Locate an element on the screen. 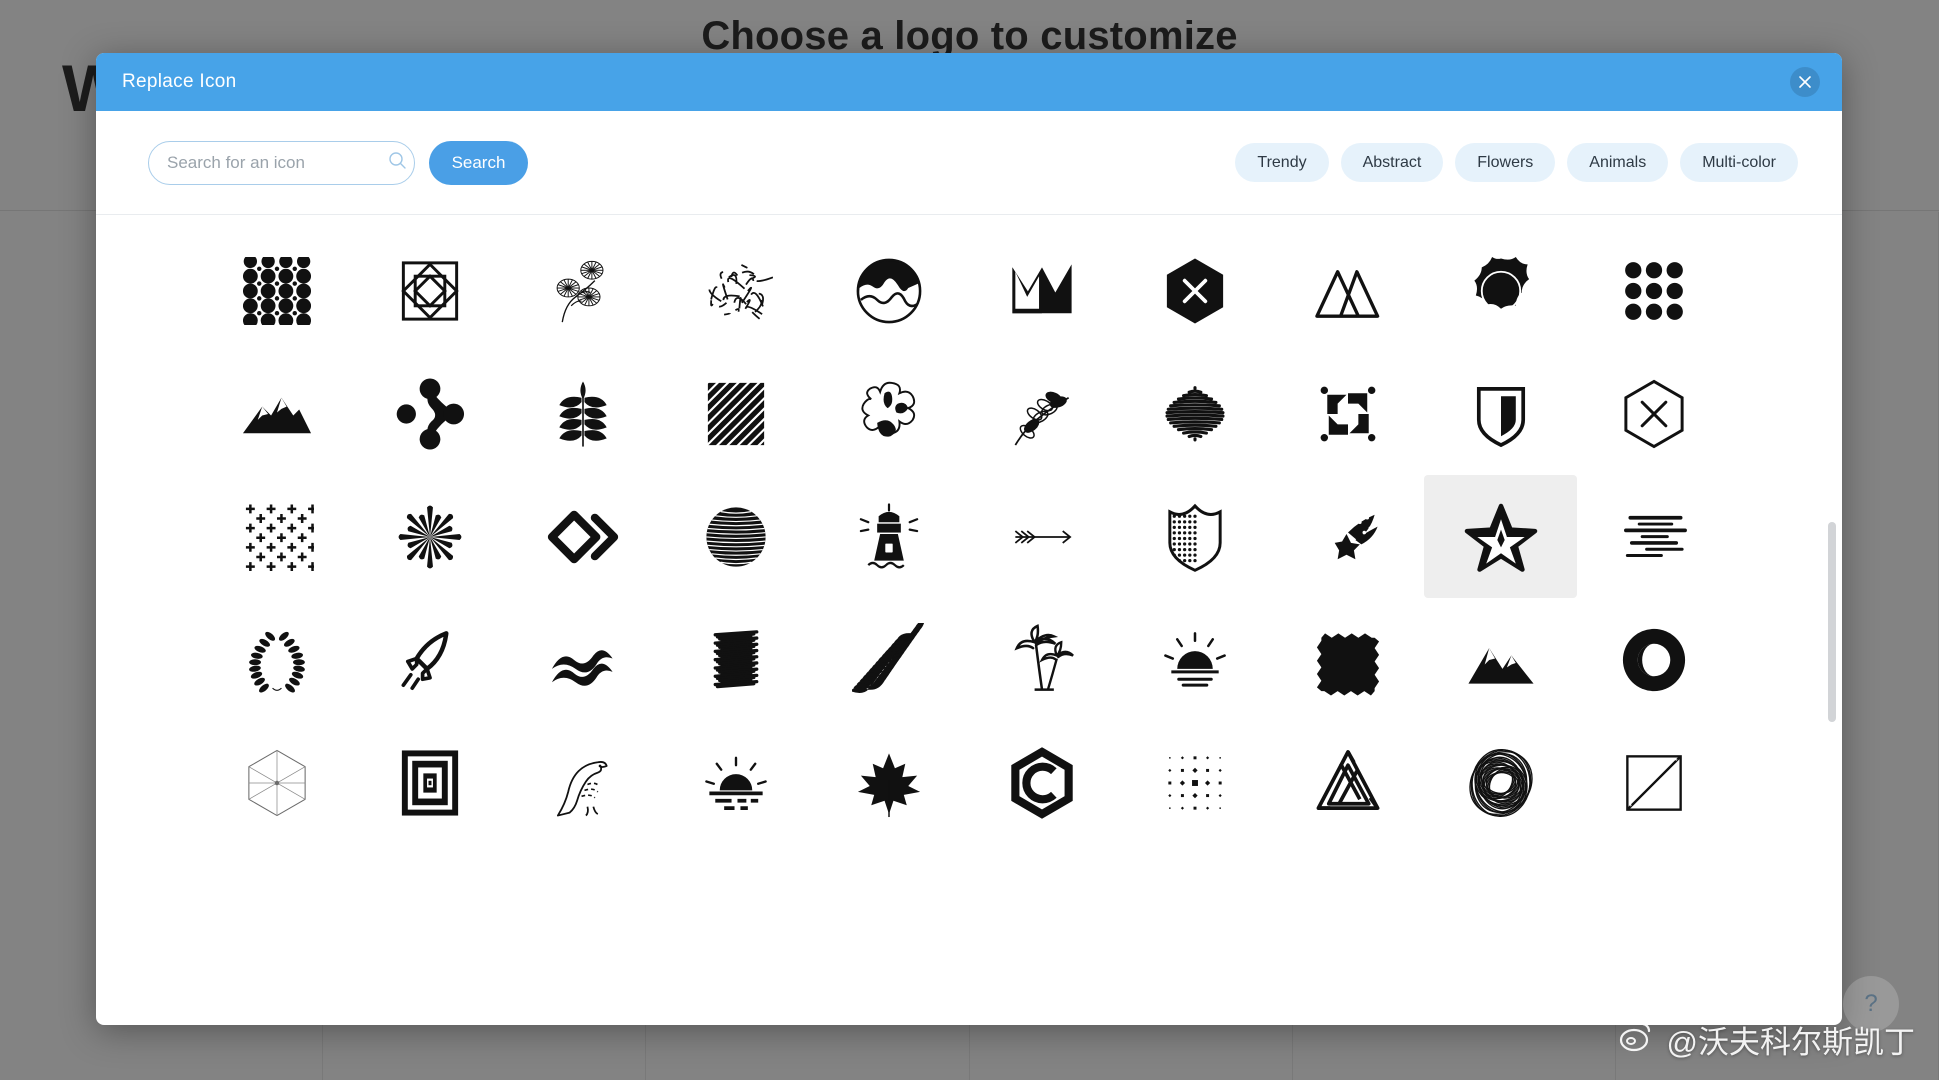 This screenshot has height=1080, width=1939. concentric-squares-icon is located at coordinates (430, 783).